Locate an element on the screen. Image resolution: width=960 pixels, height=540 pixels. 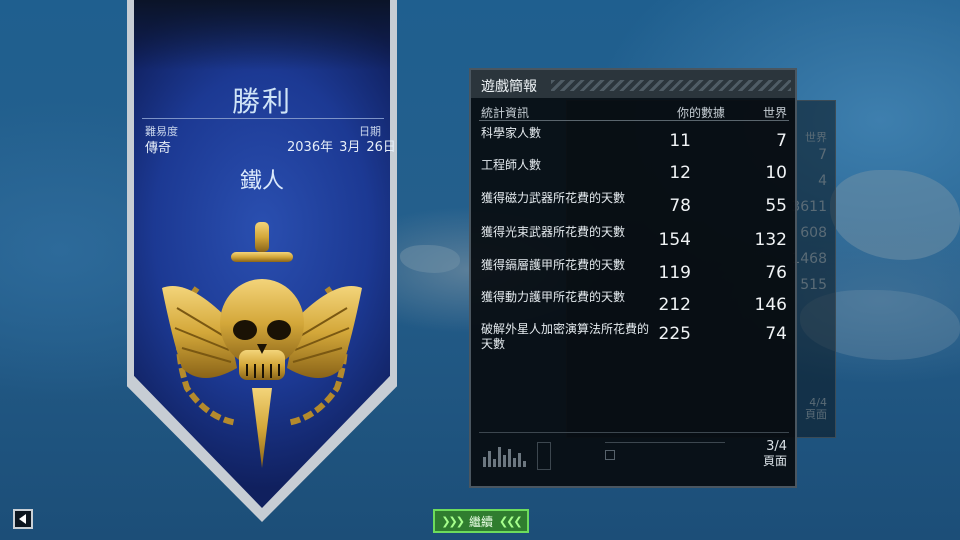
table-row: 科學家人數 11 7 is located at coordinates (633, 141).